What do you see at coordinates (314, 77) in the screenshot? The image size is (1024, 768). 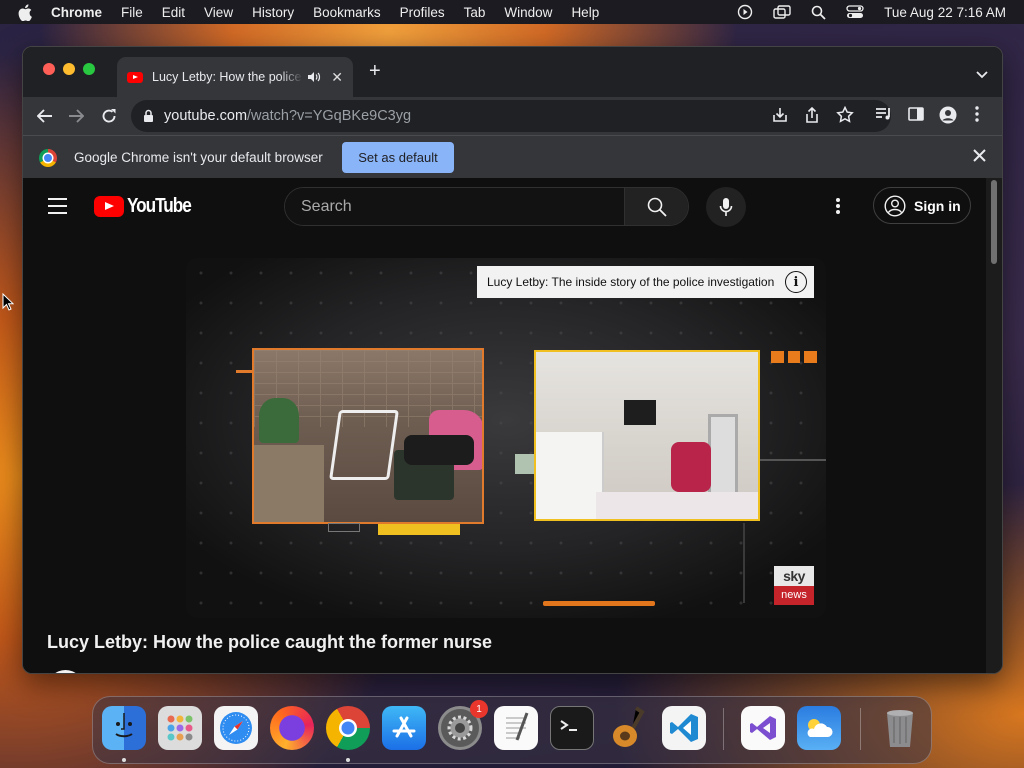 I see `speaker-icon` at bounding box center [314, 77].